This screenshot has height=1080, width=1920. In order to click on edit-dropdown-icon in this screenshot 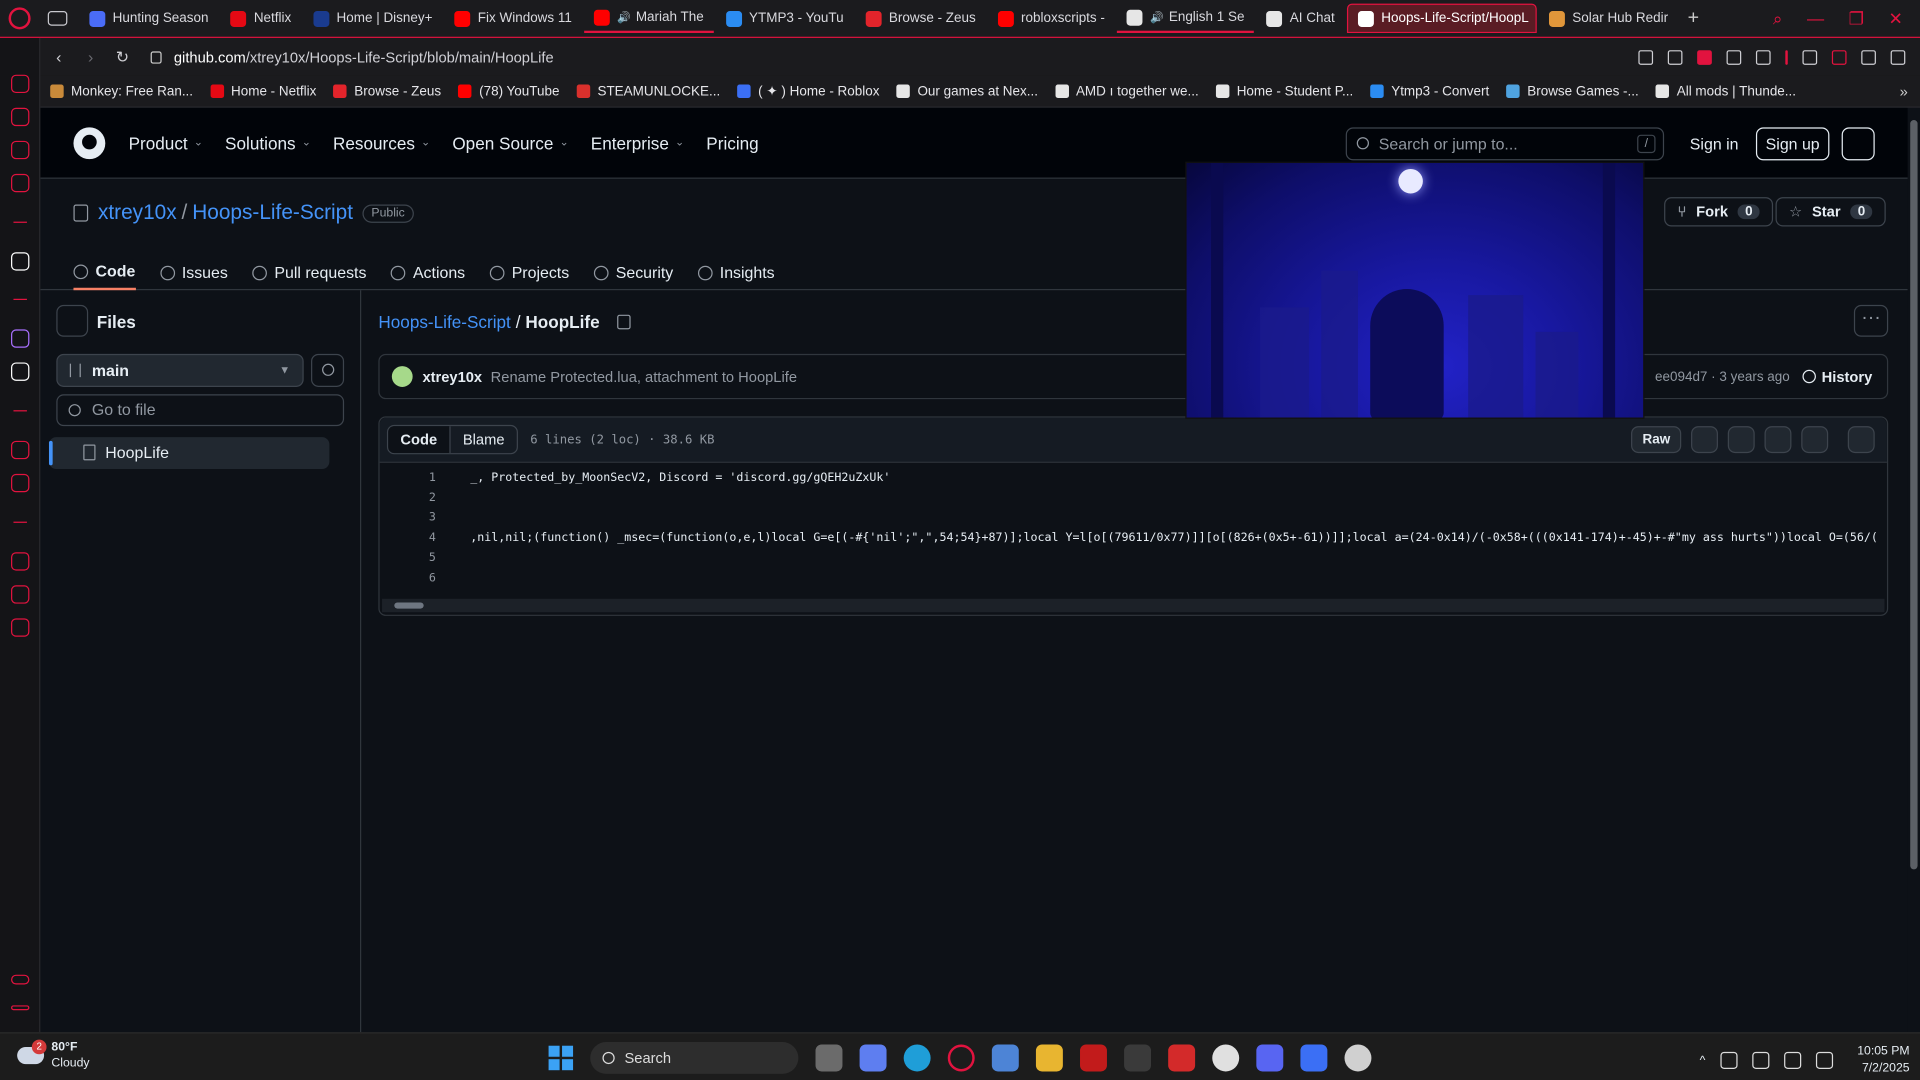, I will do `click(1815, 440)`.